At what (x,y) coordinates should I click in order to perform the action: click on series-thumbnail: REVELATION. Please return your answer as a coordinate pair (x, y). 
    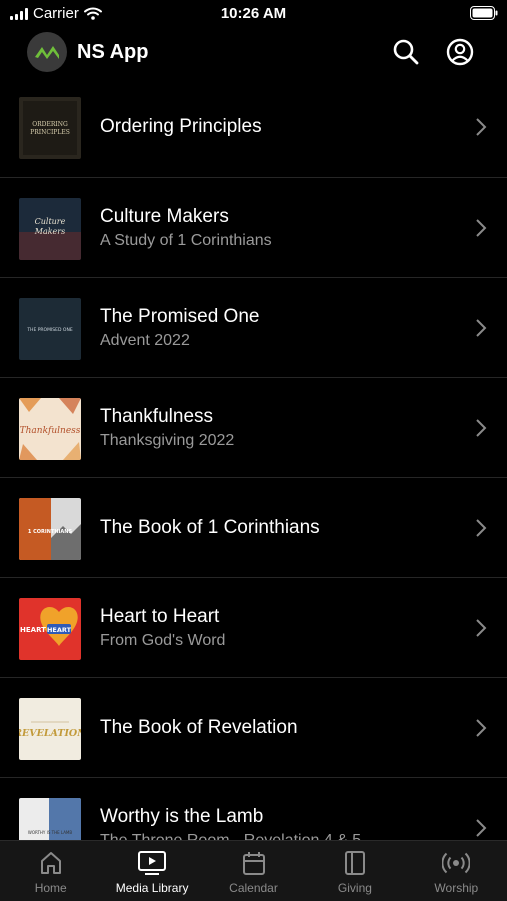
    Looking at the image, I should click on (50, 729).